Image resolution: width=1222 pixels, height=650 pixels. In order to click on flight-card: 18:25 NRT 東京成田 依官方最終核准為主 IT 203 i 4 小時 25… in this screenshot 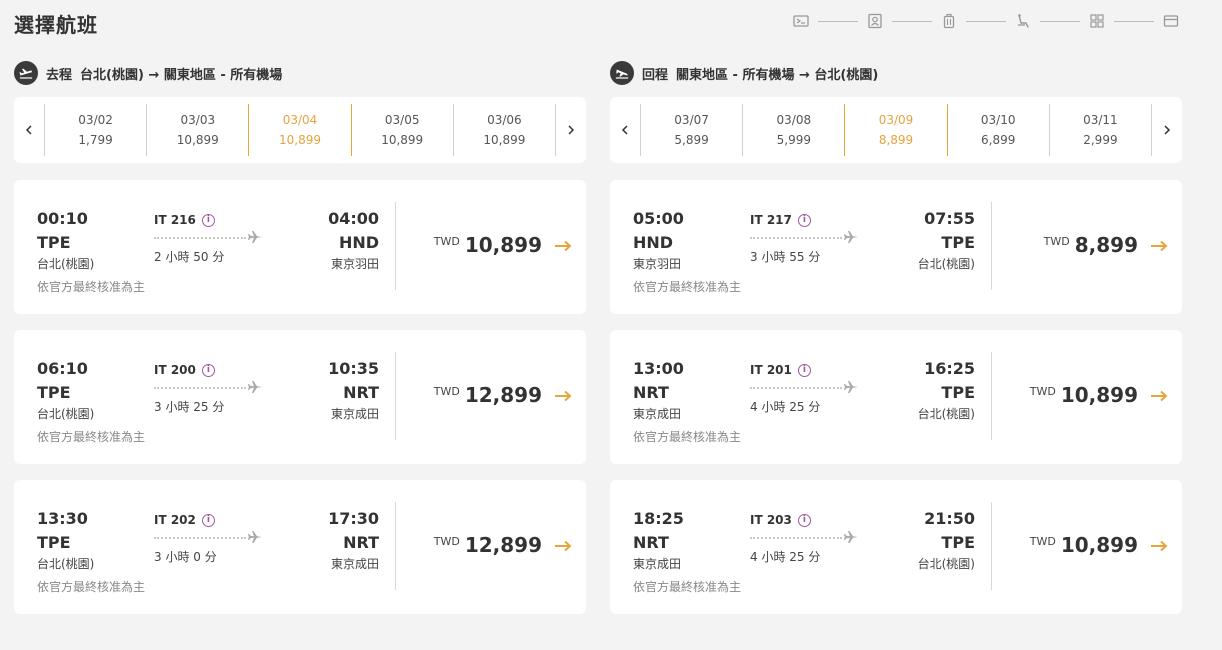, I will do `click(896, 547)`.